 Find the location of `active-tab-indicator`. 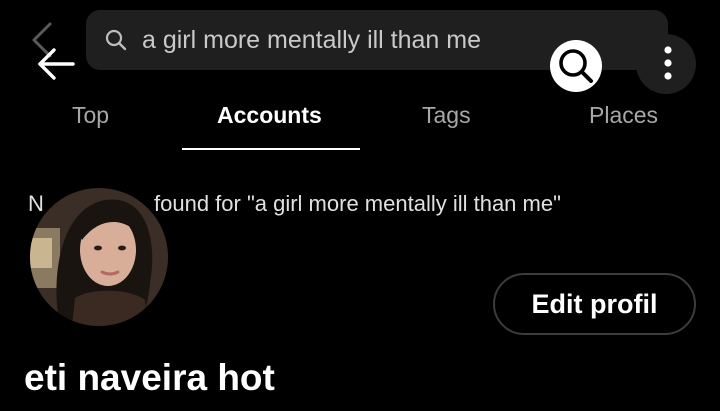

active-tab-indicator is located at coordinates (271, 149).